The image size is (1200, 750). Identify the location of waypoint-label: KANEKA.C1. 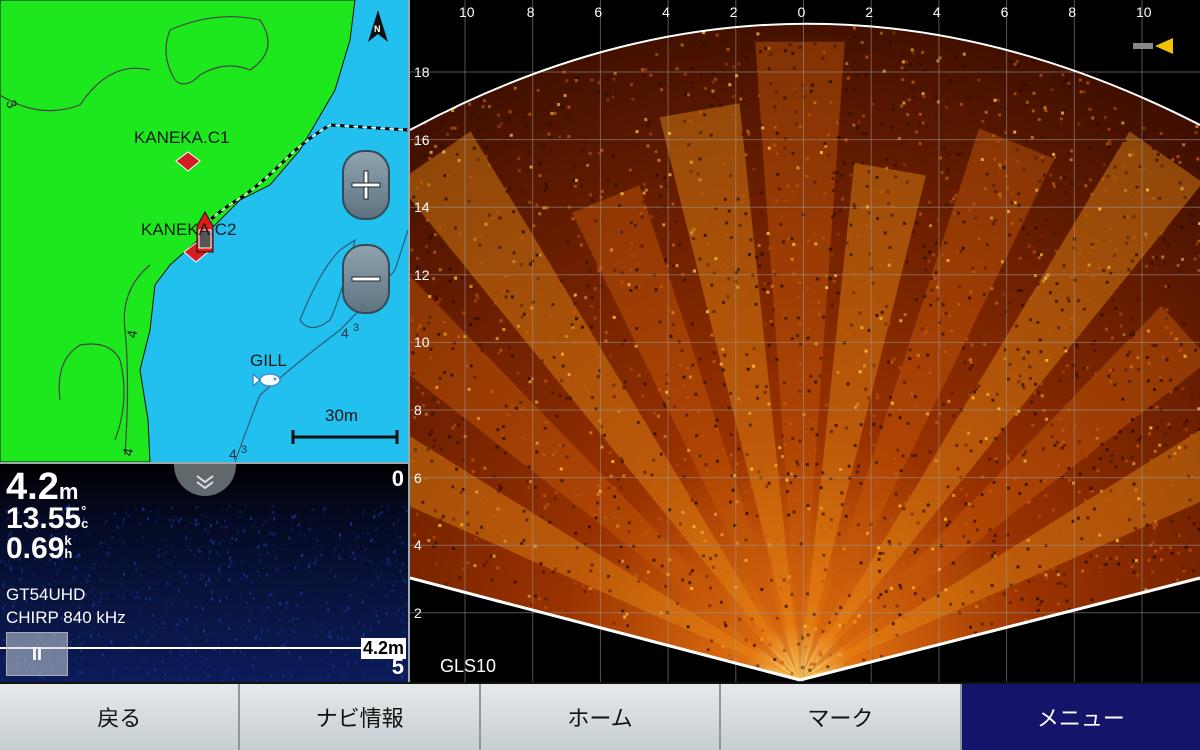
(181, 138).